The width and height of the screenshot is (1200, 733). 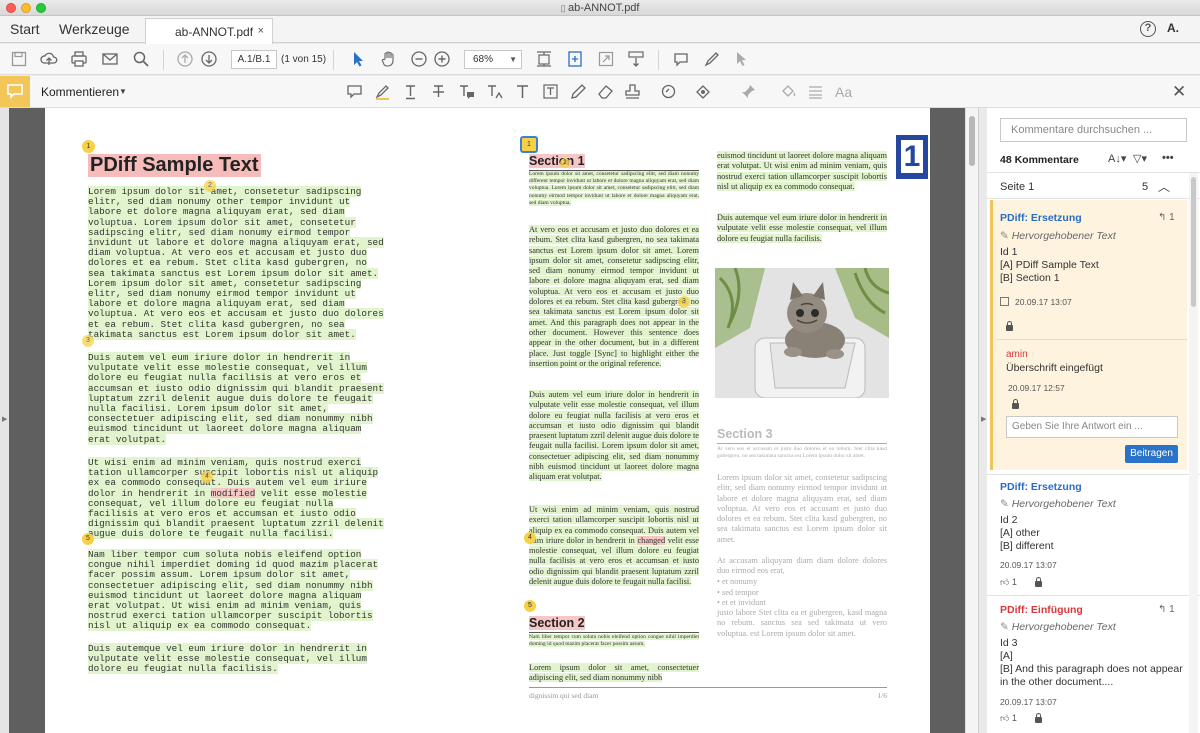 I want to click on zoom-in-icon, so click(x=442, y=59).